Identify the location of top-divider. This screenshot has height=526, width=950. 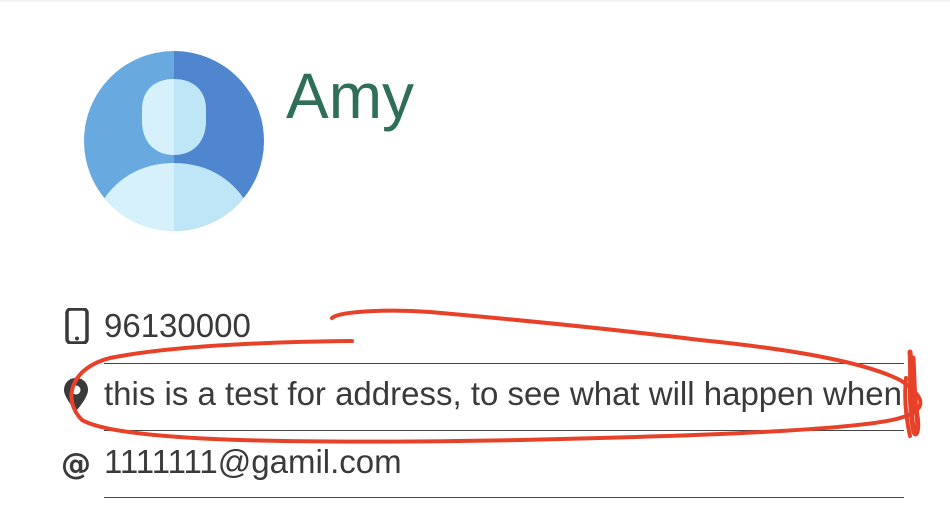
(475, 1).